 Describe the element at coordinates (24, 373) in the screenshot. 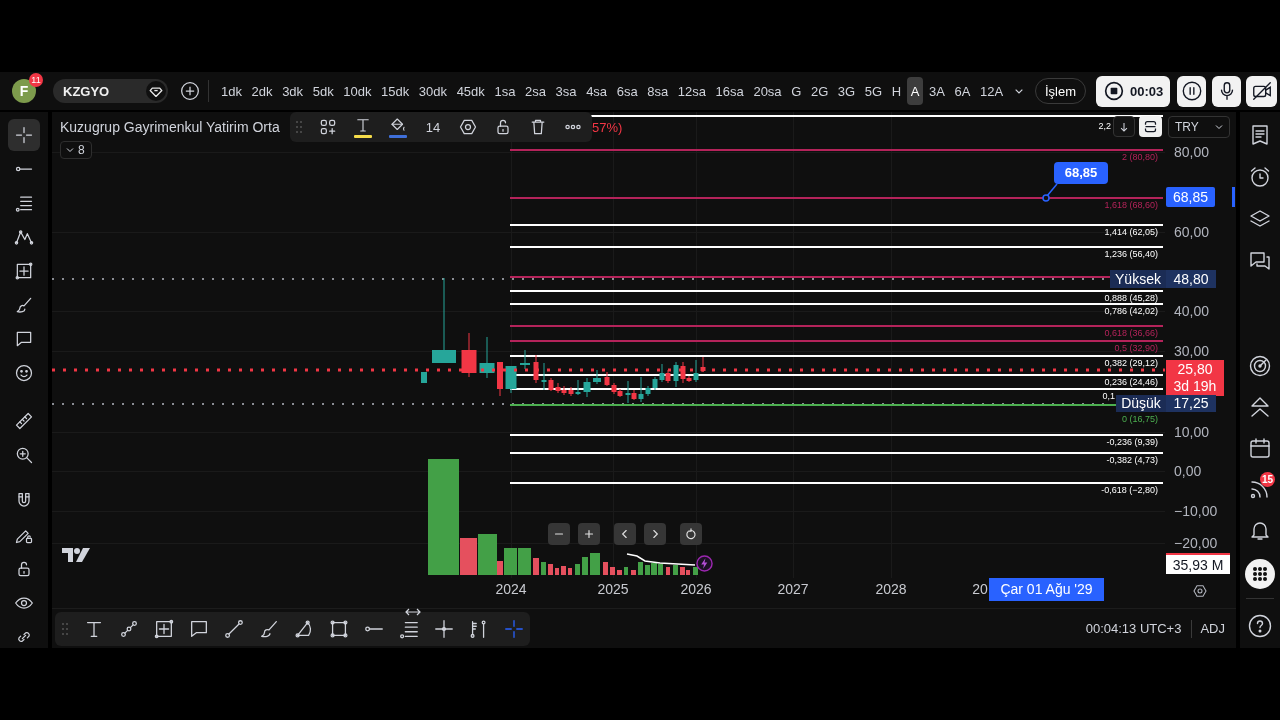

I see `smiley-icon` at that location.